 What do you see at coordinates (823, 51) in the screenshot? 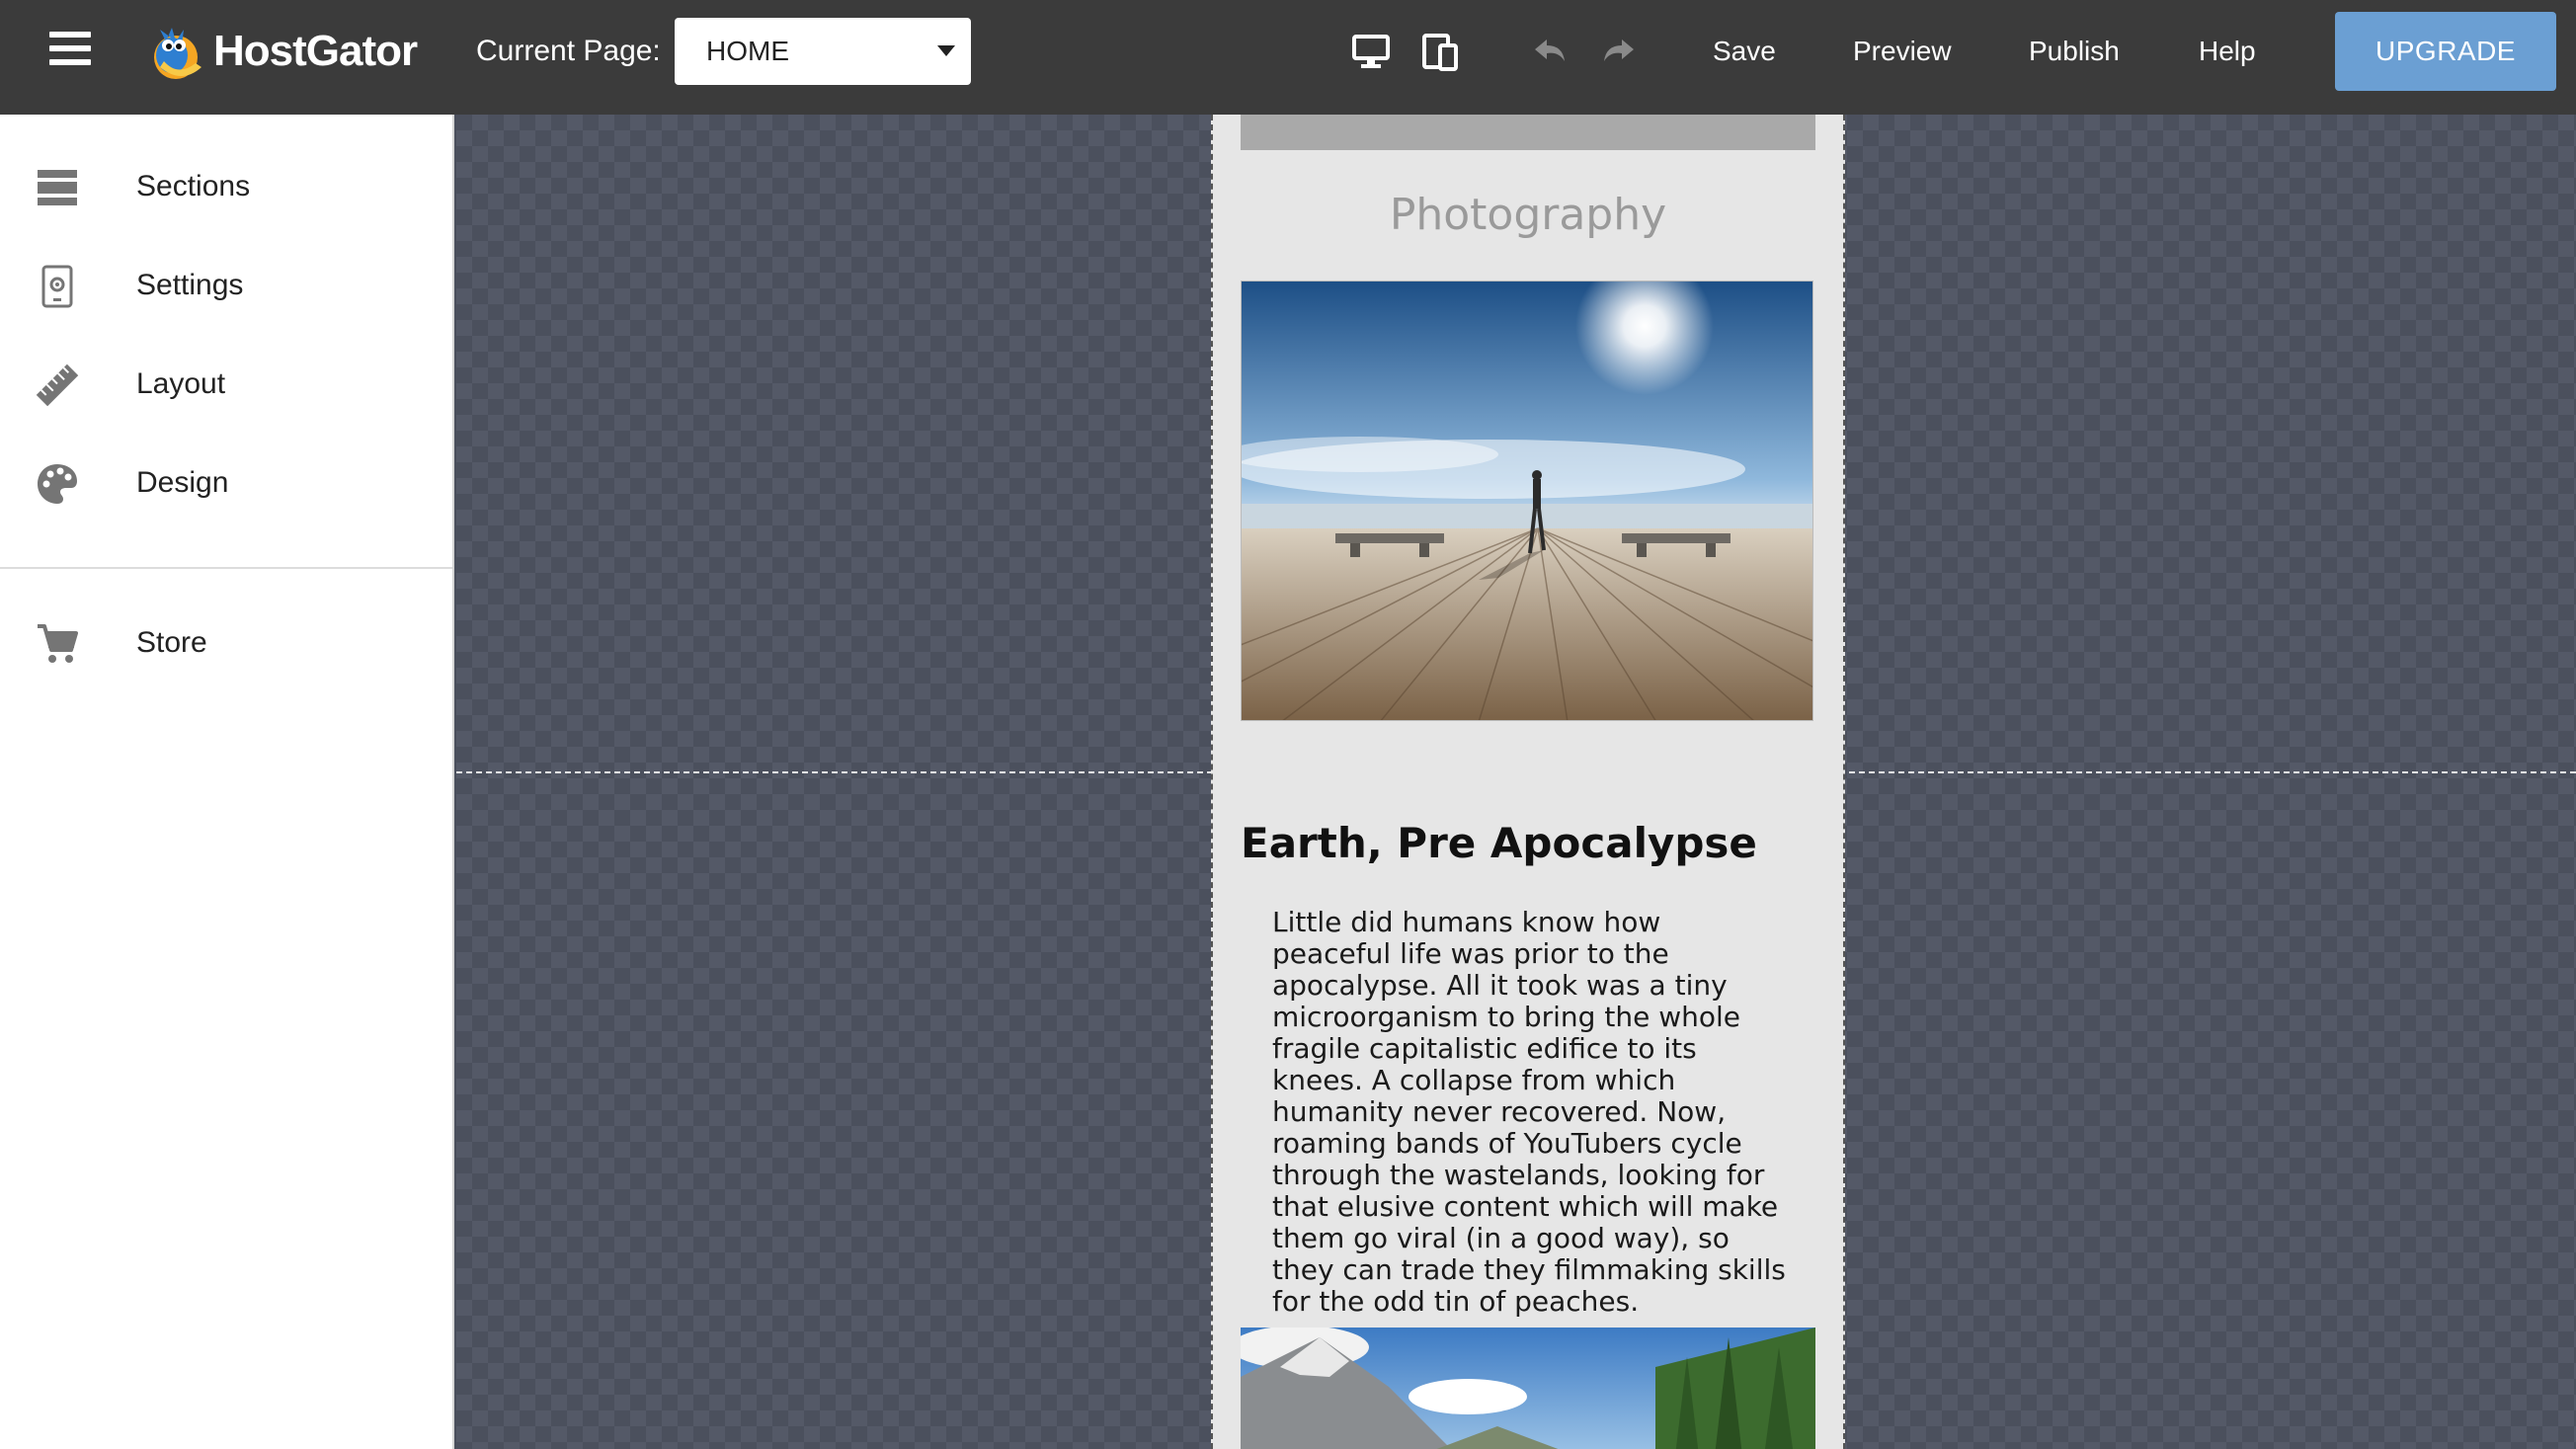
I see `current-page-select: HOME` at bounding box center [823, 51].